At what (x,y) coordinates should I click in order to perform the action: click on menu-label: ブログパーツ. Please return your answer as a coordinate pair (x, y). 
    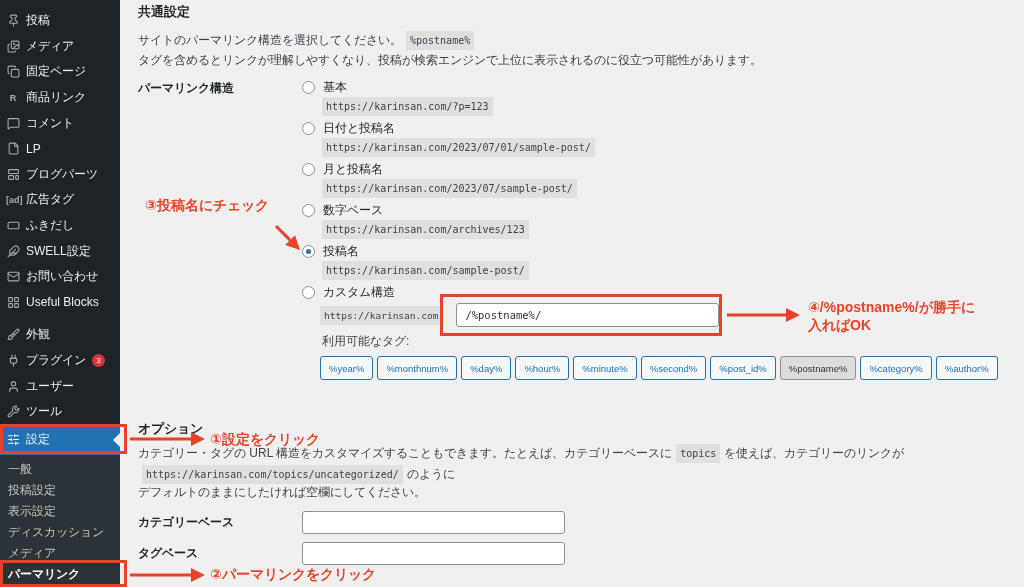
    Looking at the image, I should click on (62, 174).